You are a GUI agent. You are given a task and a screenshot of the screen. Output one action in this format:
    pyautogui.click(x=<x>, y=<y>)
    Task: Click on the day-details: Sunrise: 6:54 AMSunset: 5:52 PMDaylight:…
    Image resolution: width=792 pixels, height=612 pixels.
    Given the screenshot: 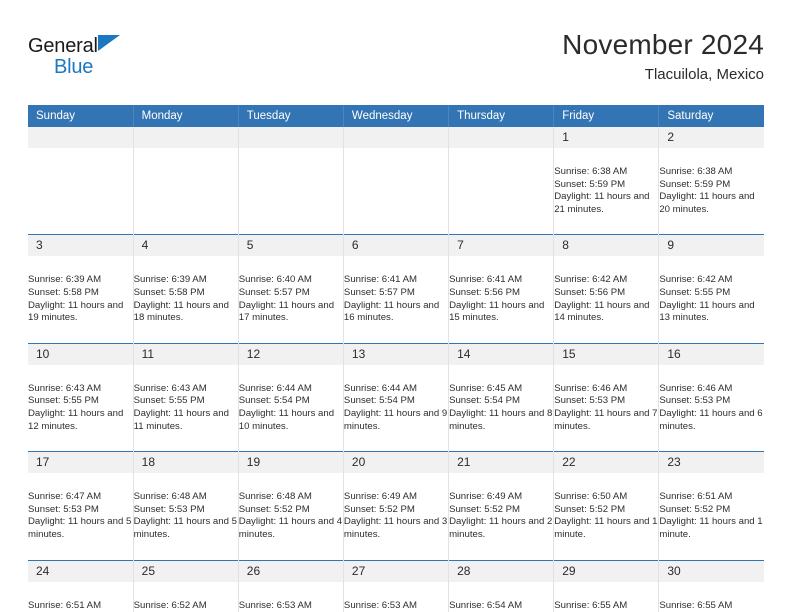 What is the action you would take?
    pyautogui.click(x=501, y=598)
    